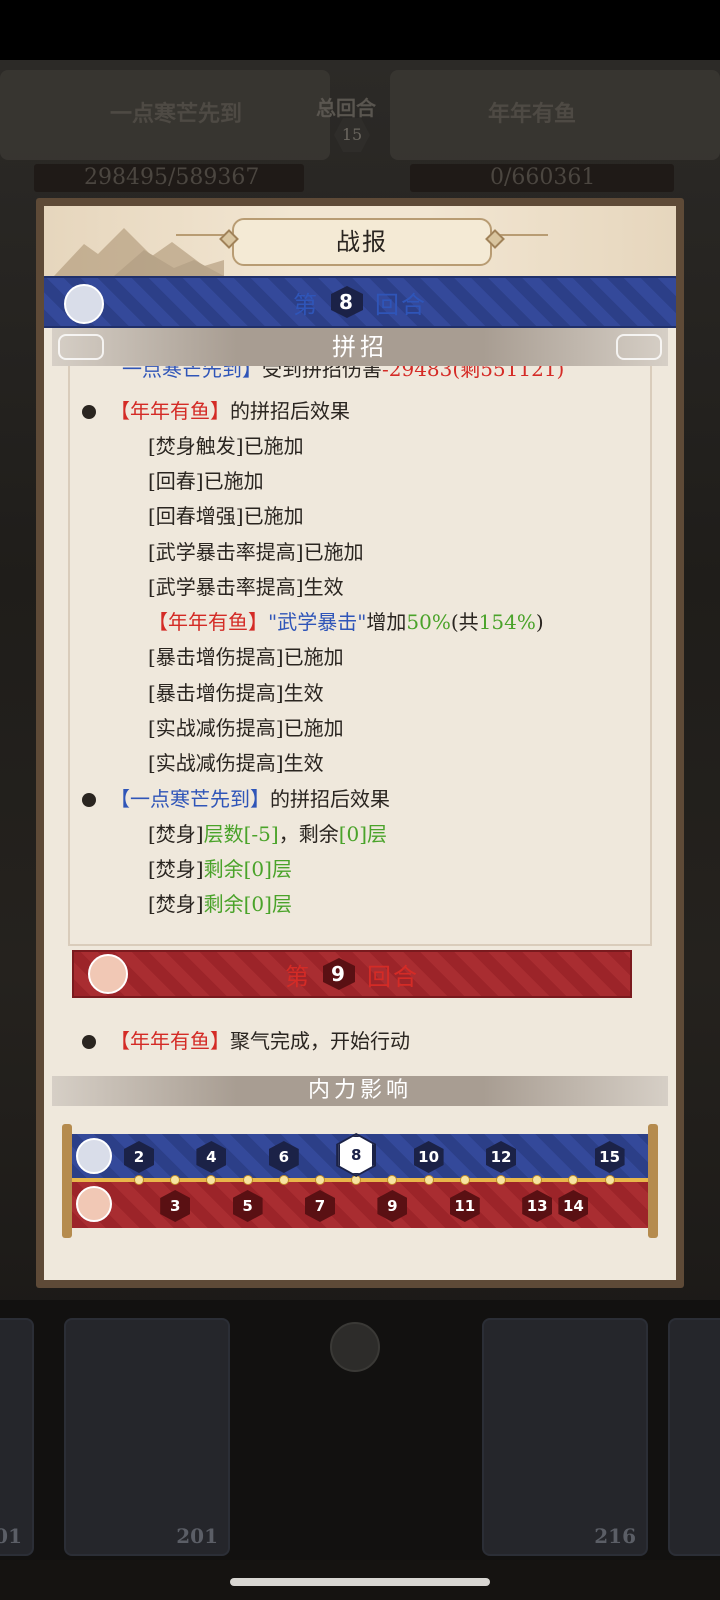 The image size is (720, 1600). I want to click on log-line: [武学暴击率提高]生效, so click(246, 587).